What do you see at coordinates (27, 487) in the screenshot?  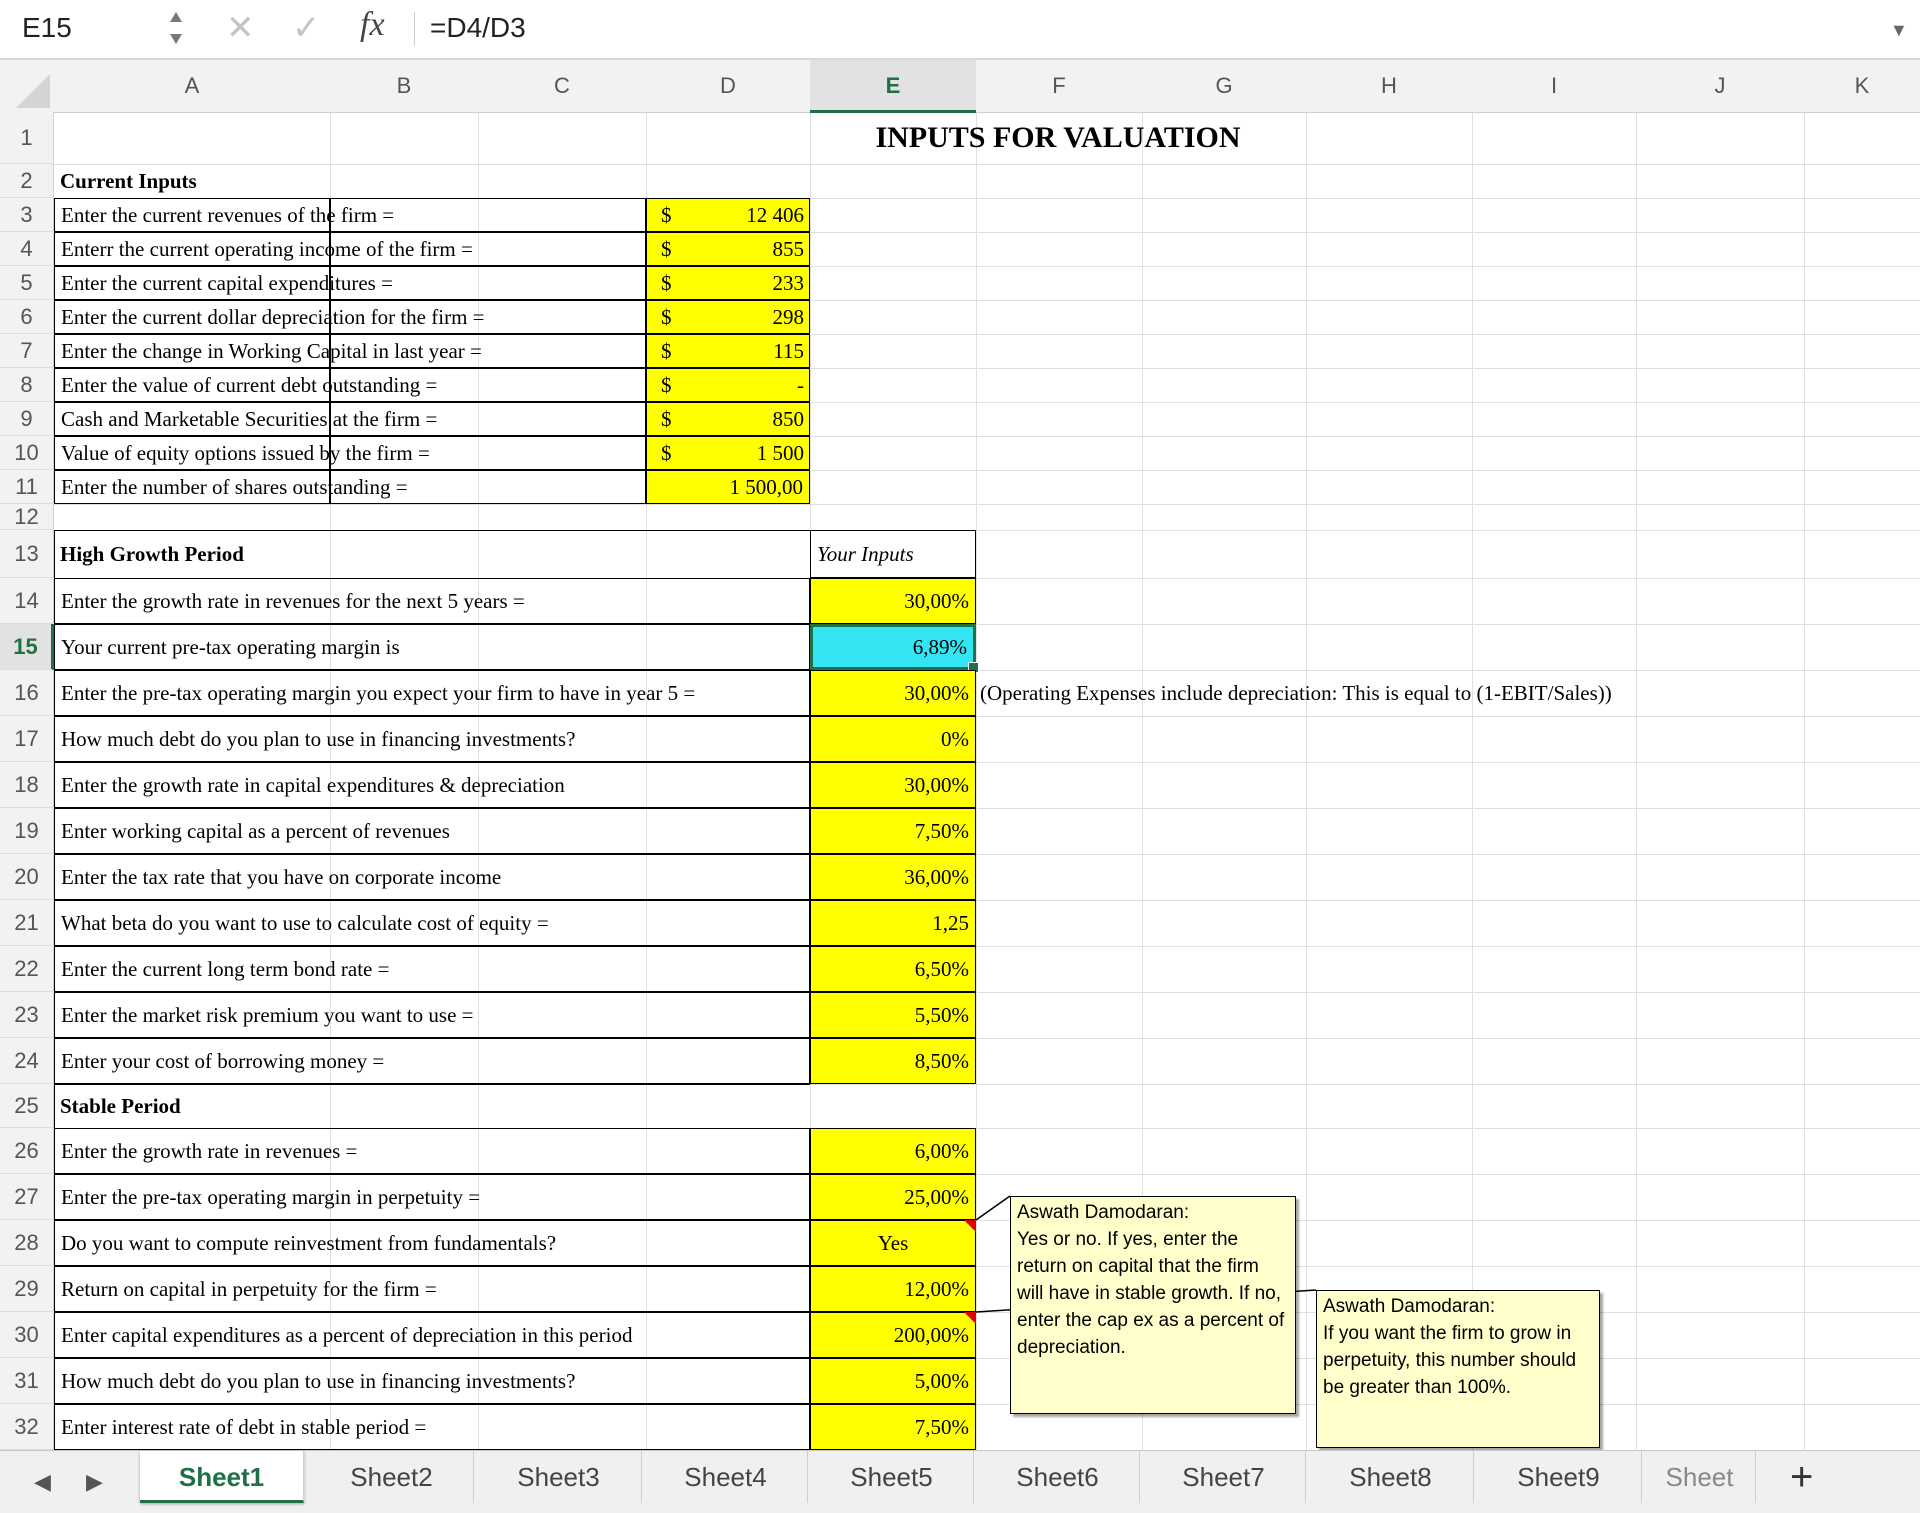 I see `row-header-11: 11` at bounding box center [27, 487].